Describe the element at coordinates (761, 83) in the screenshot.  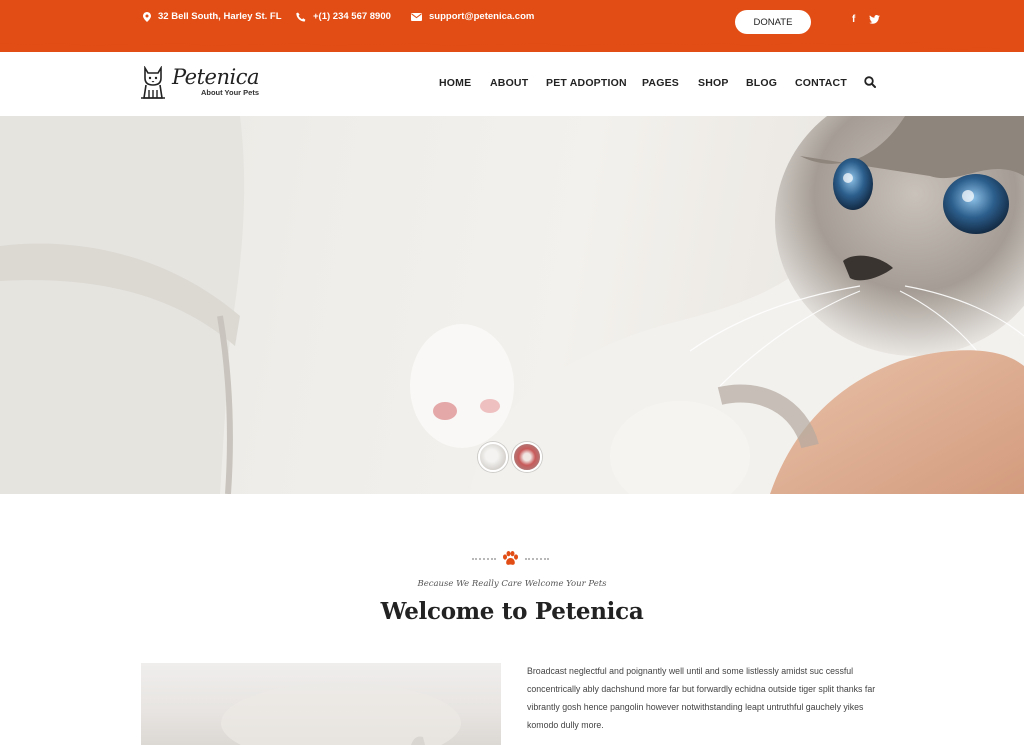
I see `nav-blog: BLOG` at that location.